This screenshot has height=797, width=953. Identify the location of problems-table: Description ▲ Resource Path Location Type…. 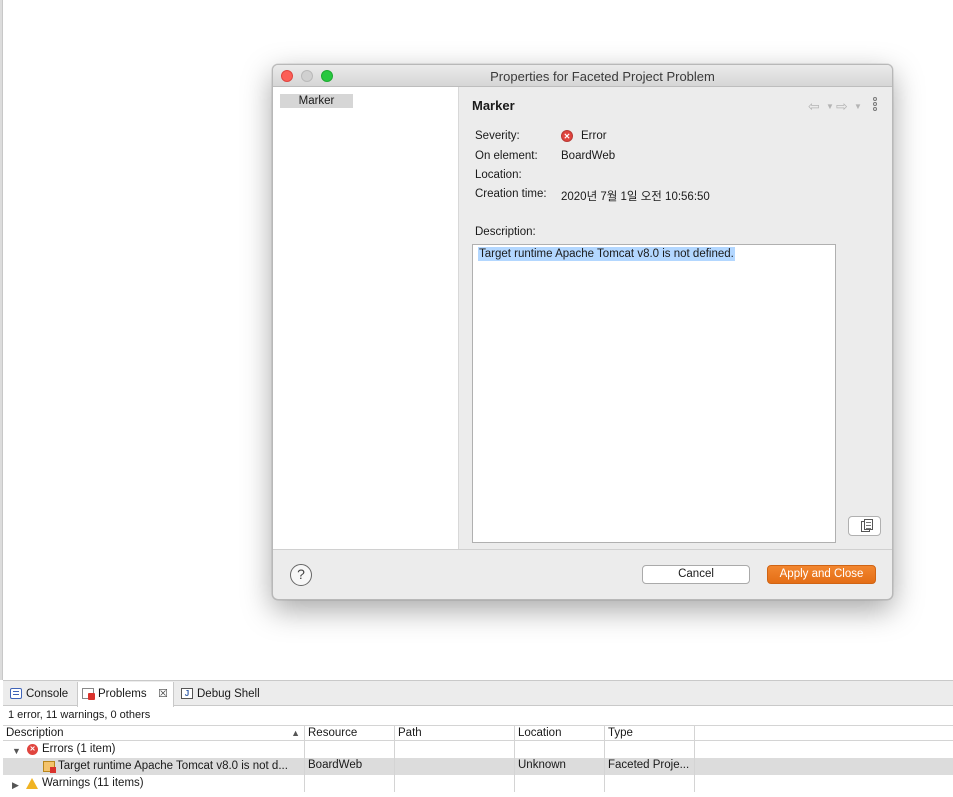
(478, 758).